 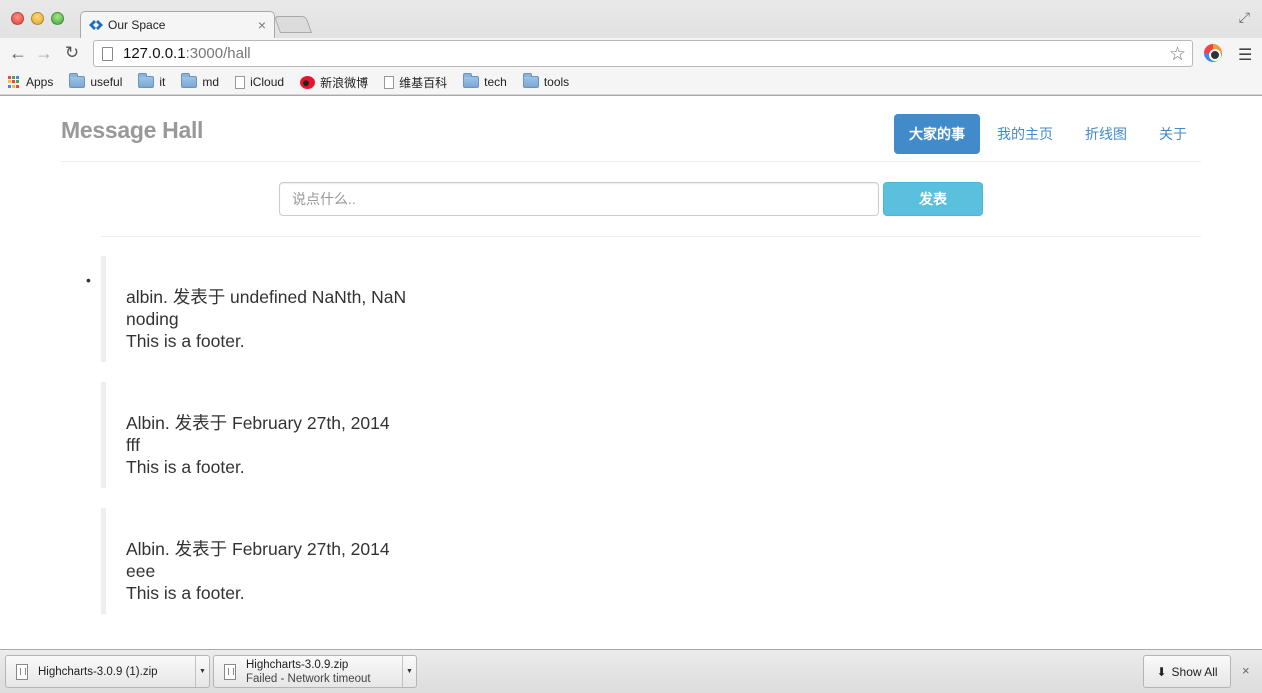 What do you see at coordinates (308, 82) in the screenshot?
I see `weibo-icon` at bounding box center [308, 82].